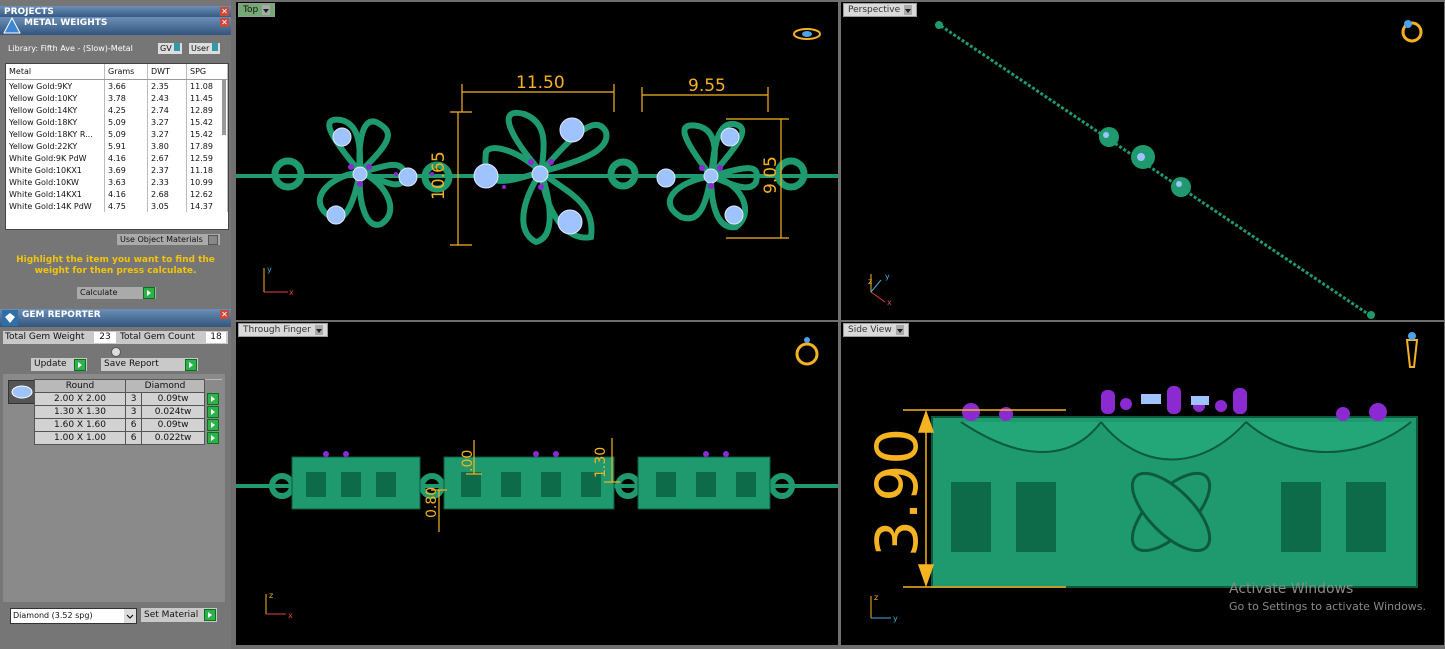 The height and width of the screenshot is (649, 1445). I want to click on save-report-button: Save Report, so click(149, 364).